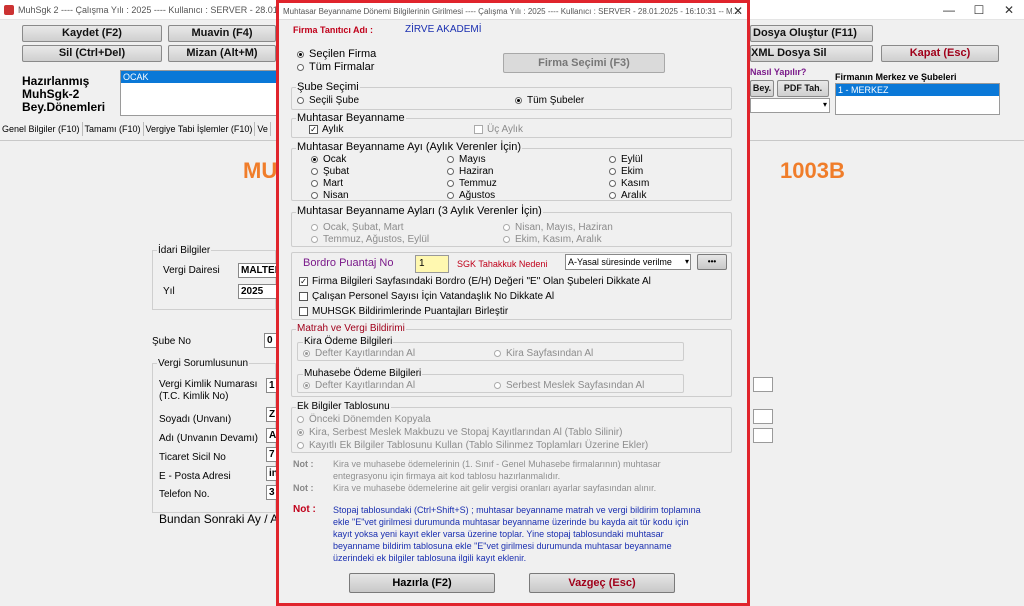 Image resolution: width=1024 pixels, height=606 pixels. Describe the element at coordinates (198, 93) in the screenshot. I see `period-list: OCAK` at that location.